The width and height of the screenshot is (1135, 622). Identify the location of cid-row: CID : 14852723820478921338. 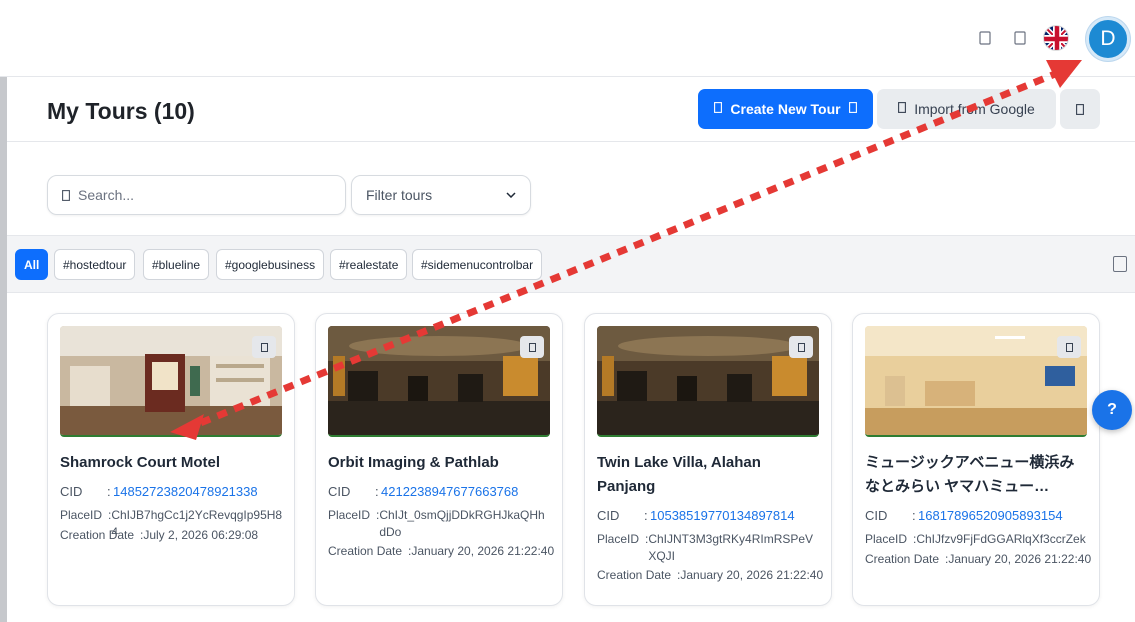
(159, 491).